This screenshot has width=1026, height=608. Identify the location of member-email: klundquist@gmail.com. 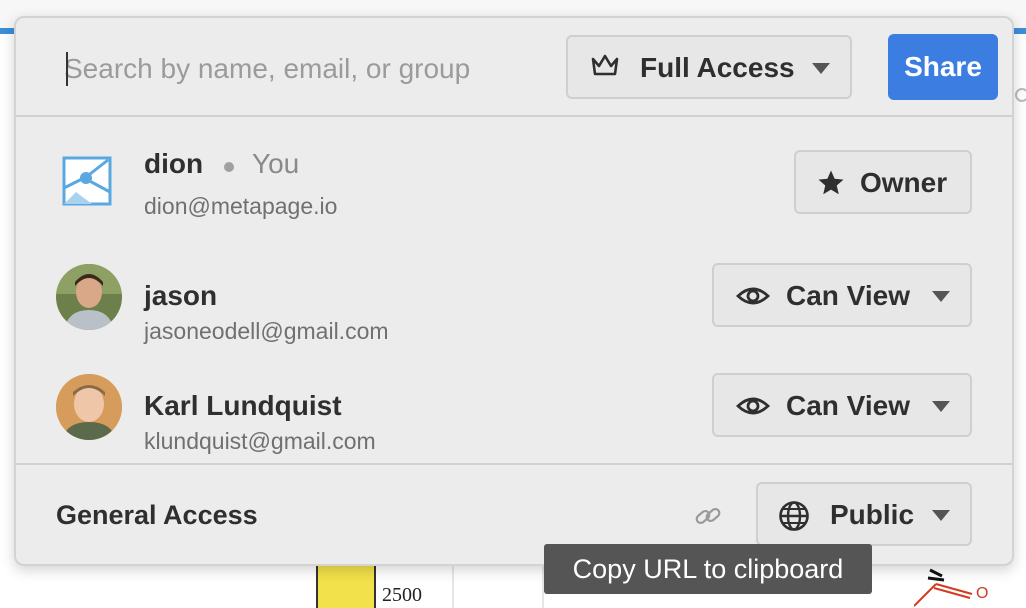
(260, 441).